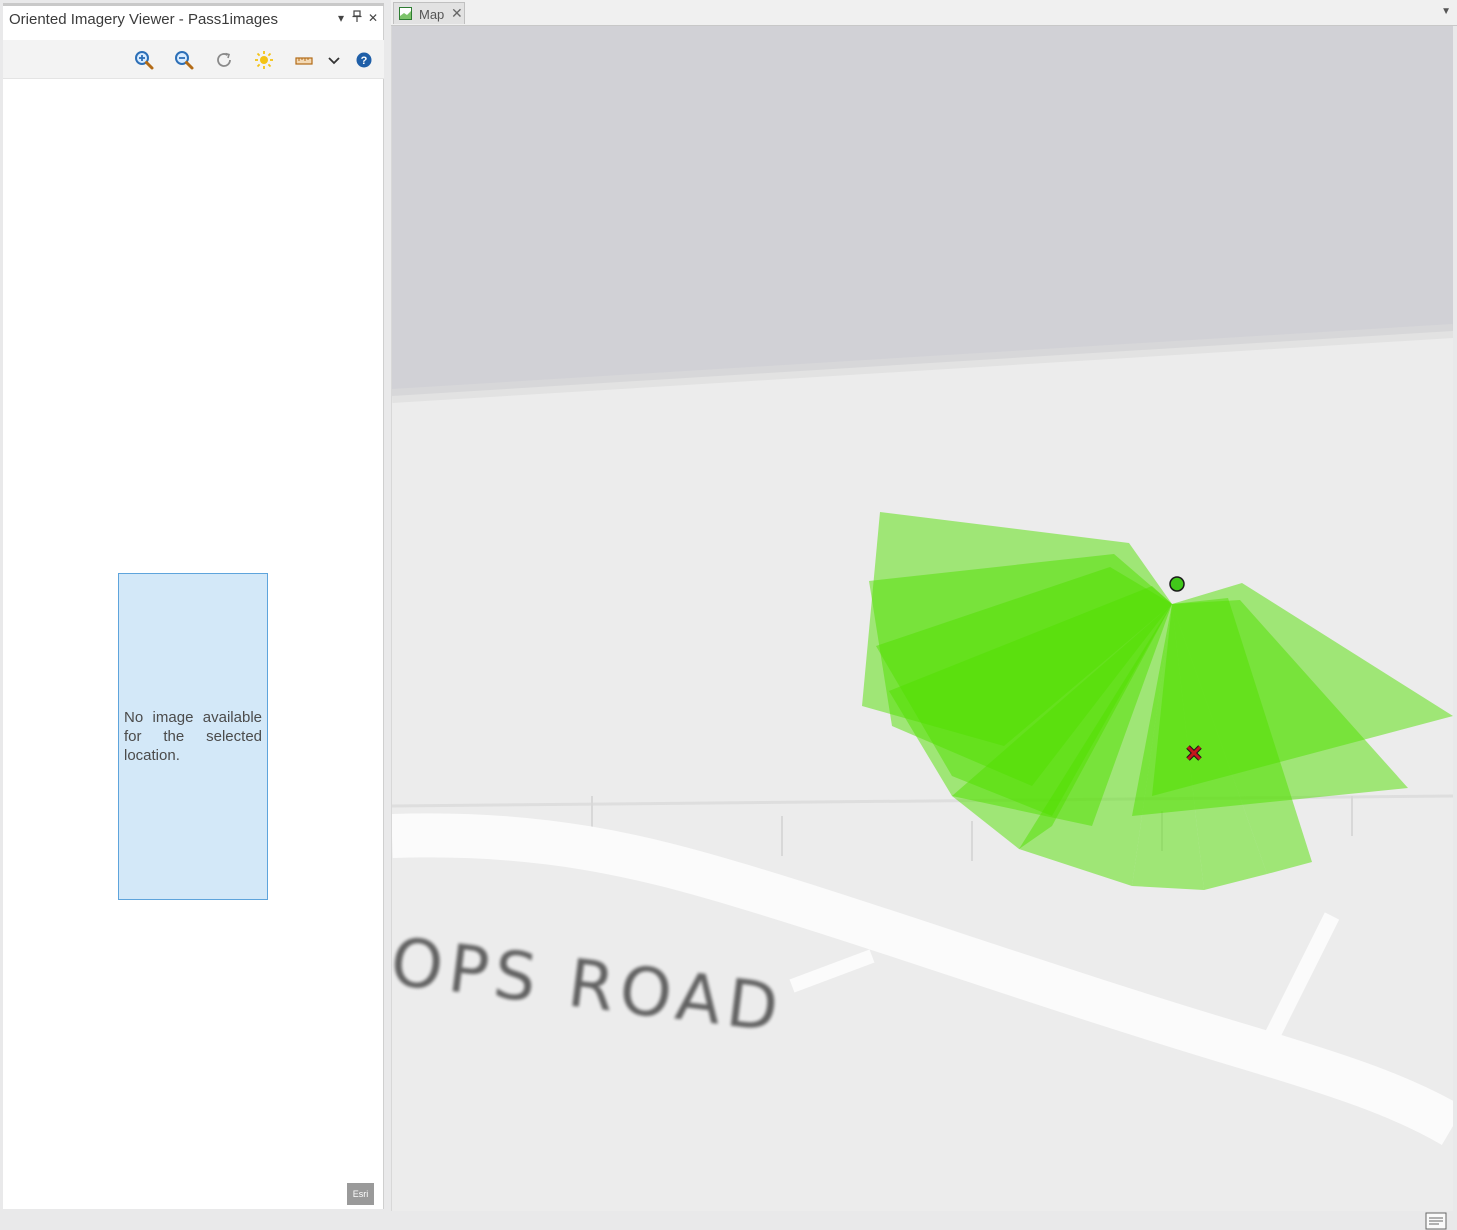  What do you see at coordinates (1177, 584) in the screenshot?
I see `camera-location-point` at bounding box center [1177, 584].